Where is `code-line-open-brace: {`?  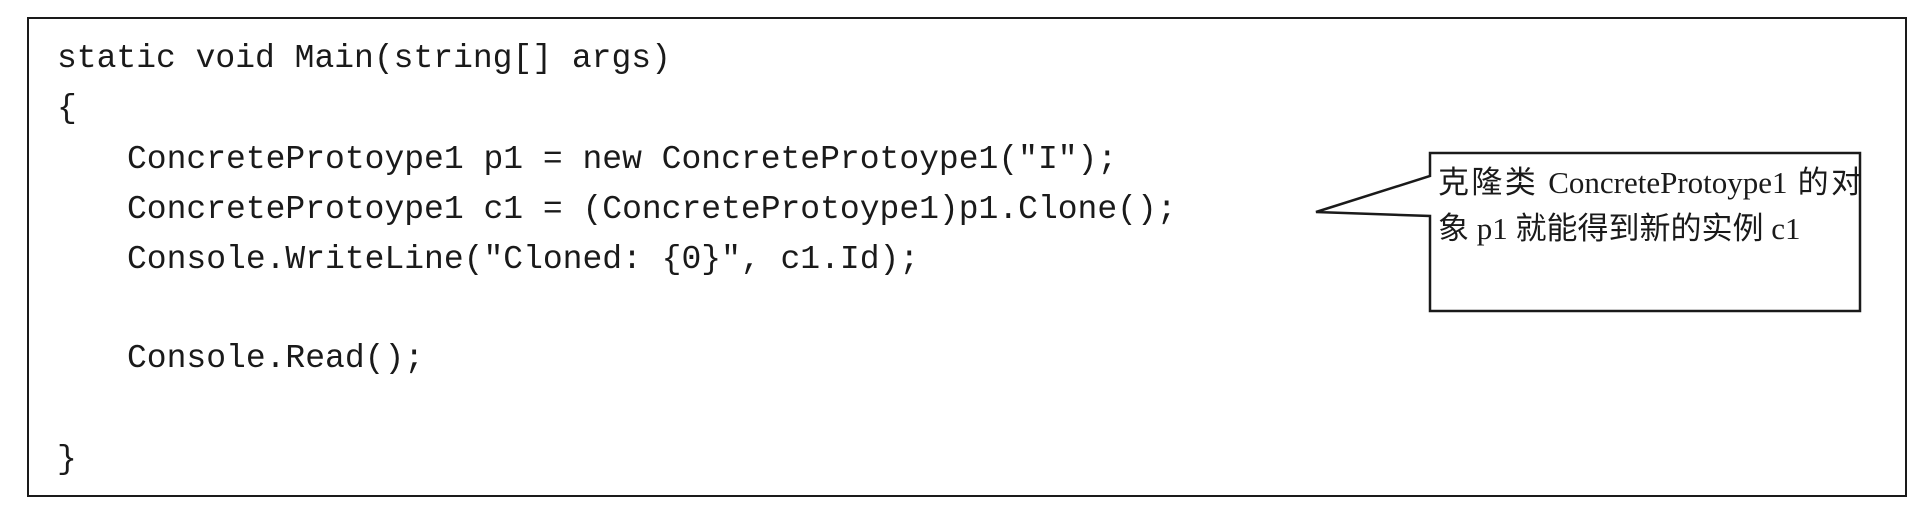
code-line-open-brace: { is located at coordinates (67, 108).